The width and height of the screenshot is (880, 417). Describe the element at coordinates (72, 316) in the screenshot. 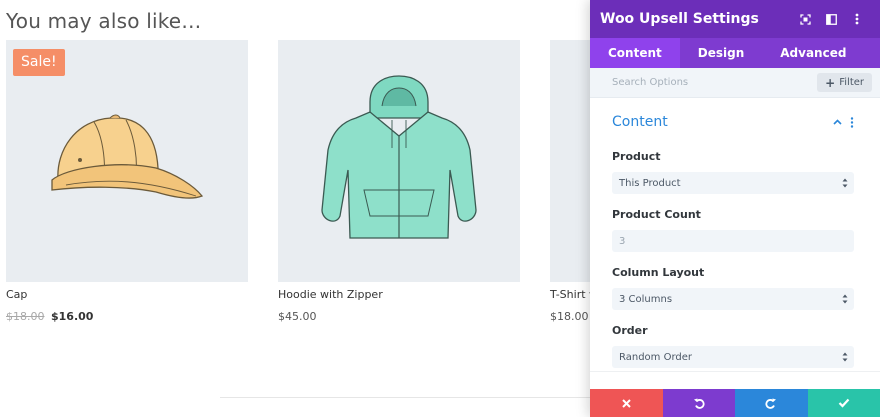

I see `price-sale: $16.00` at that location.